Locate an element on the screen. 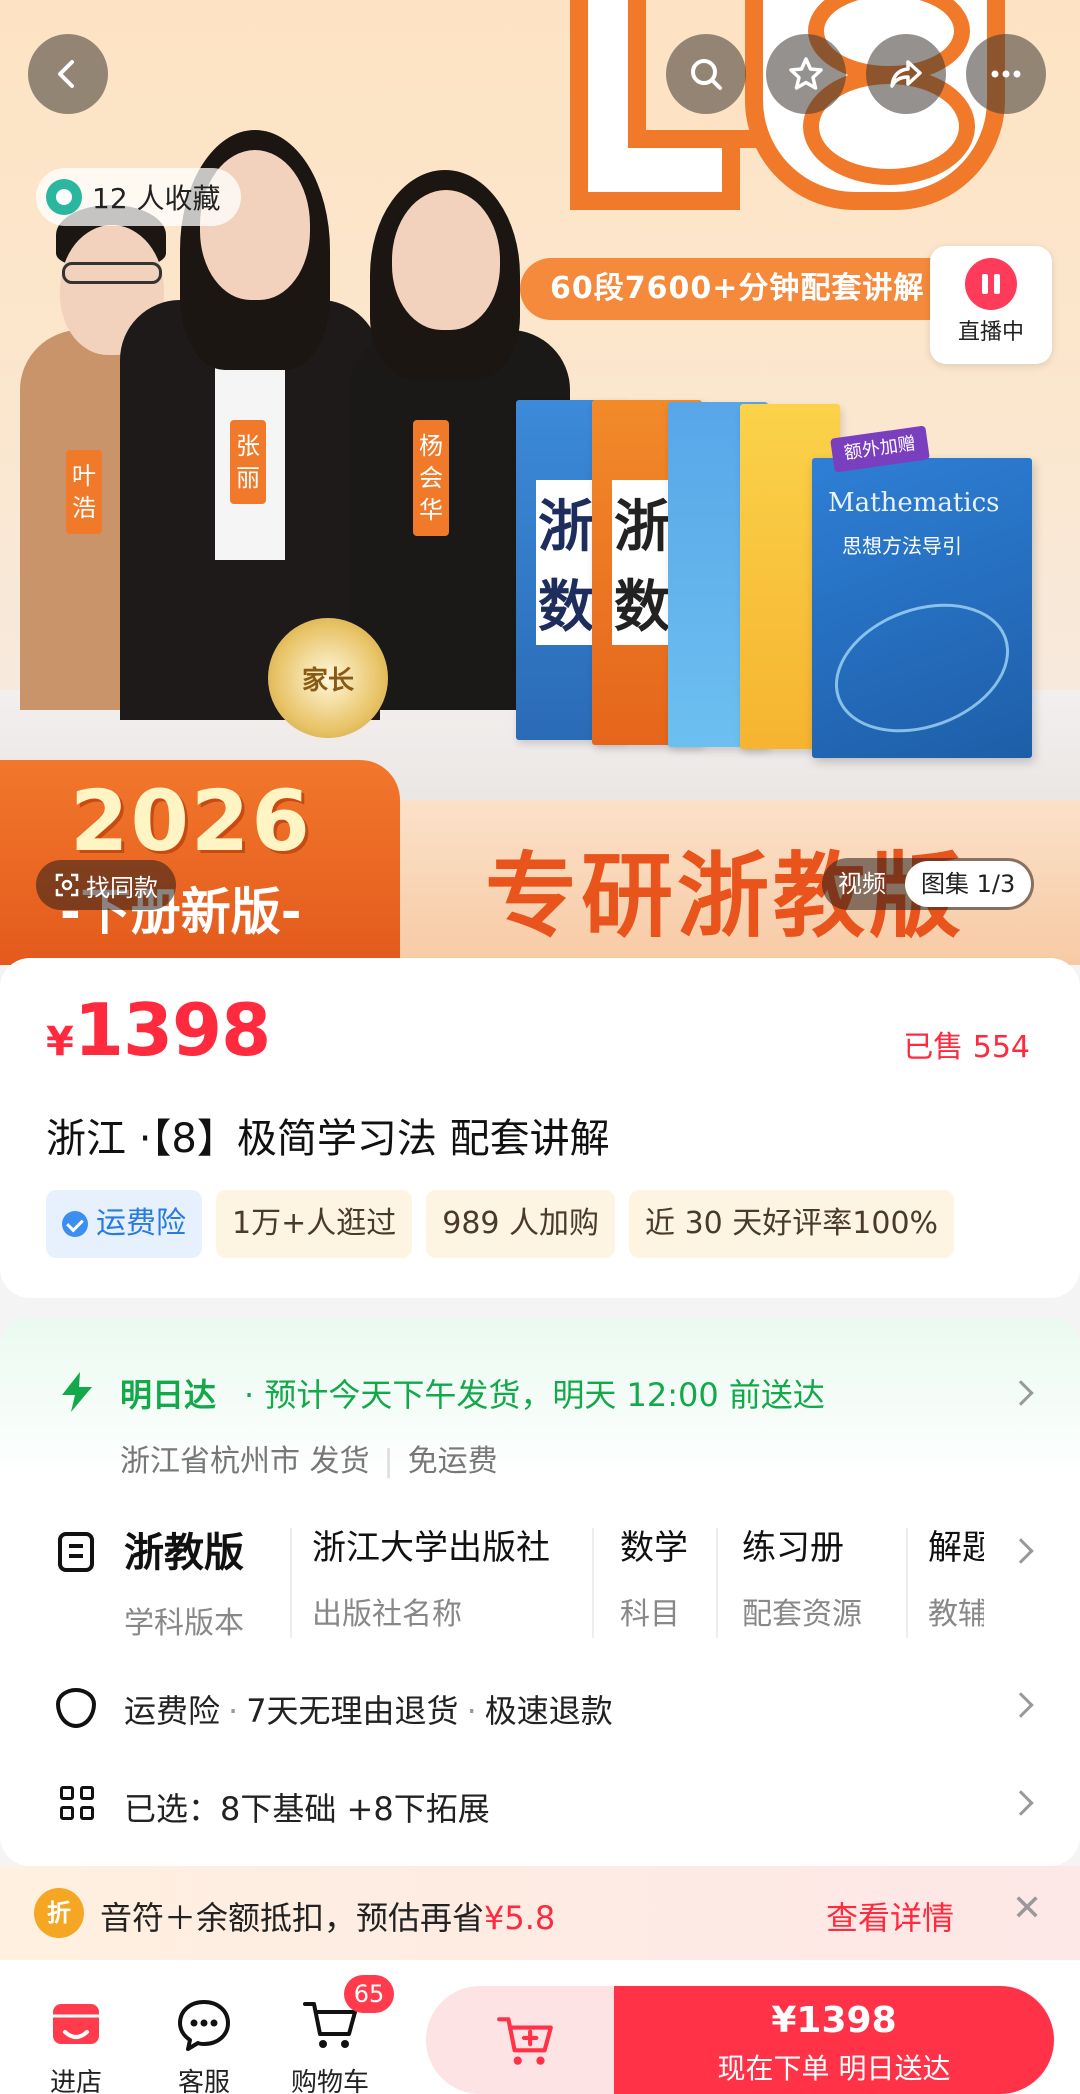 This screenshot has height=2094, width=1080. more-button is located at coordinates (1006, 74).